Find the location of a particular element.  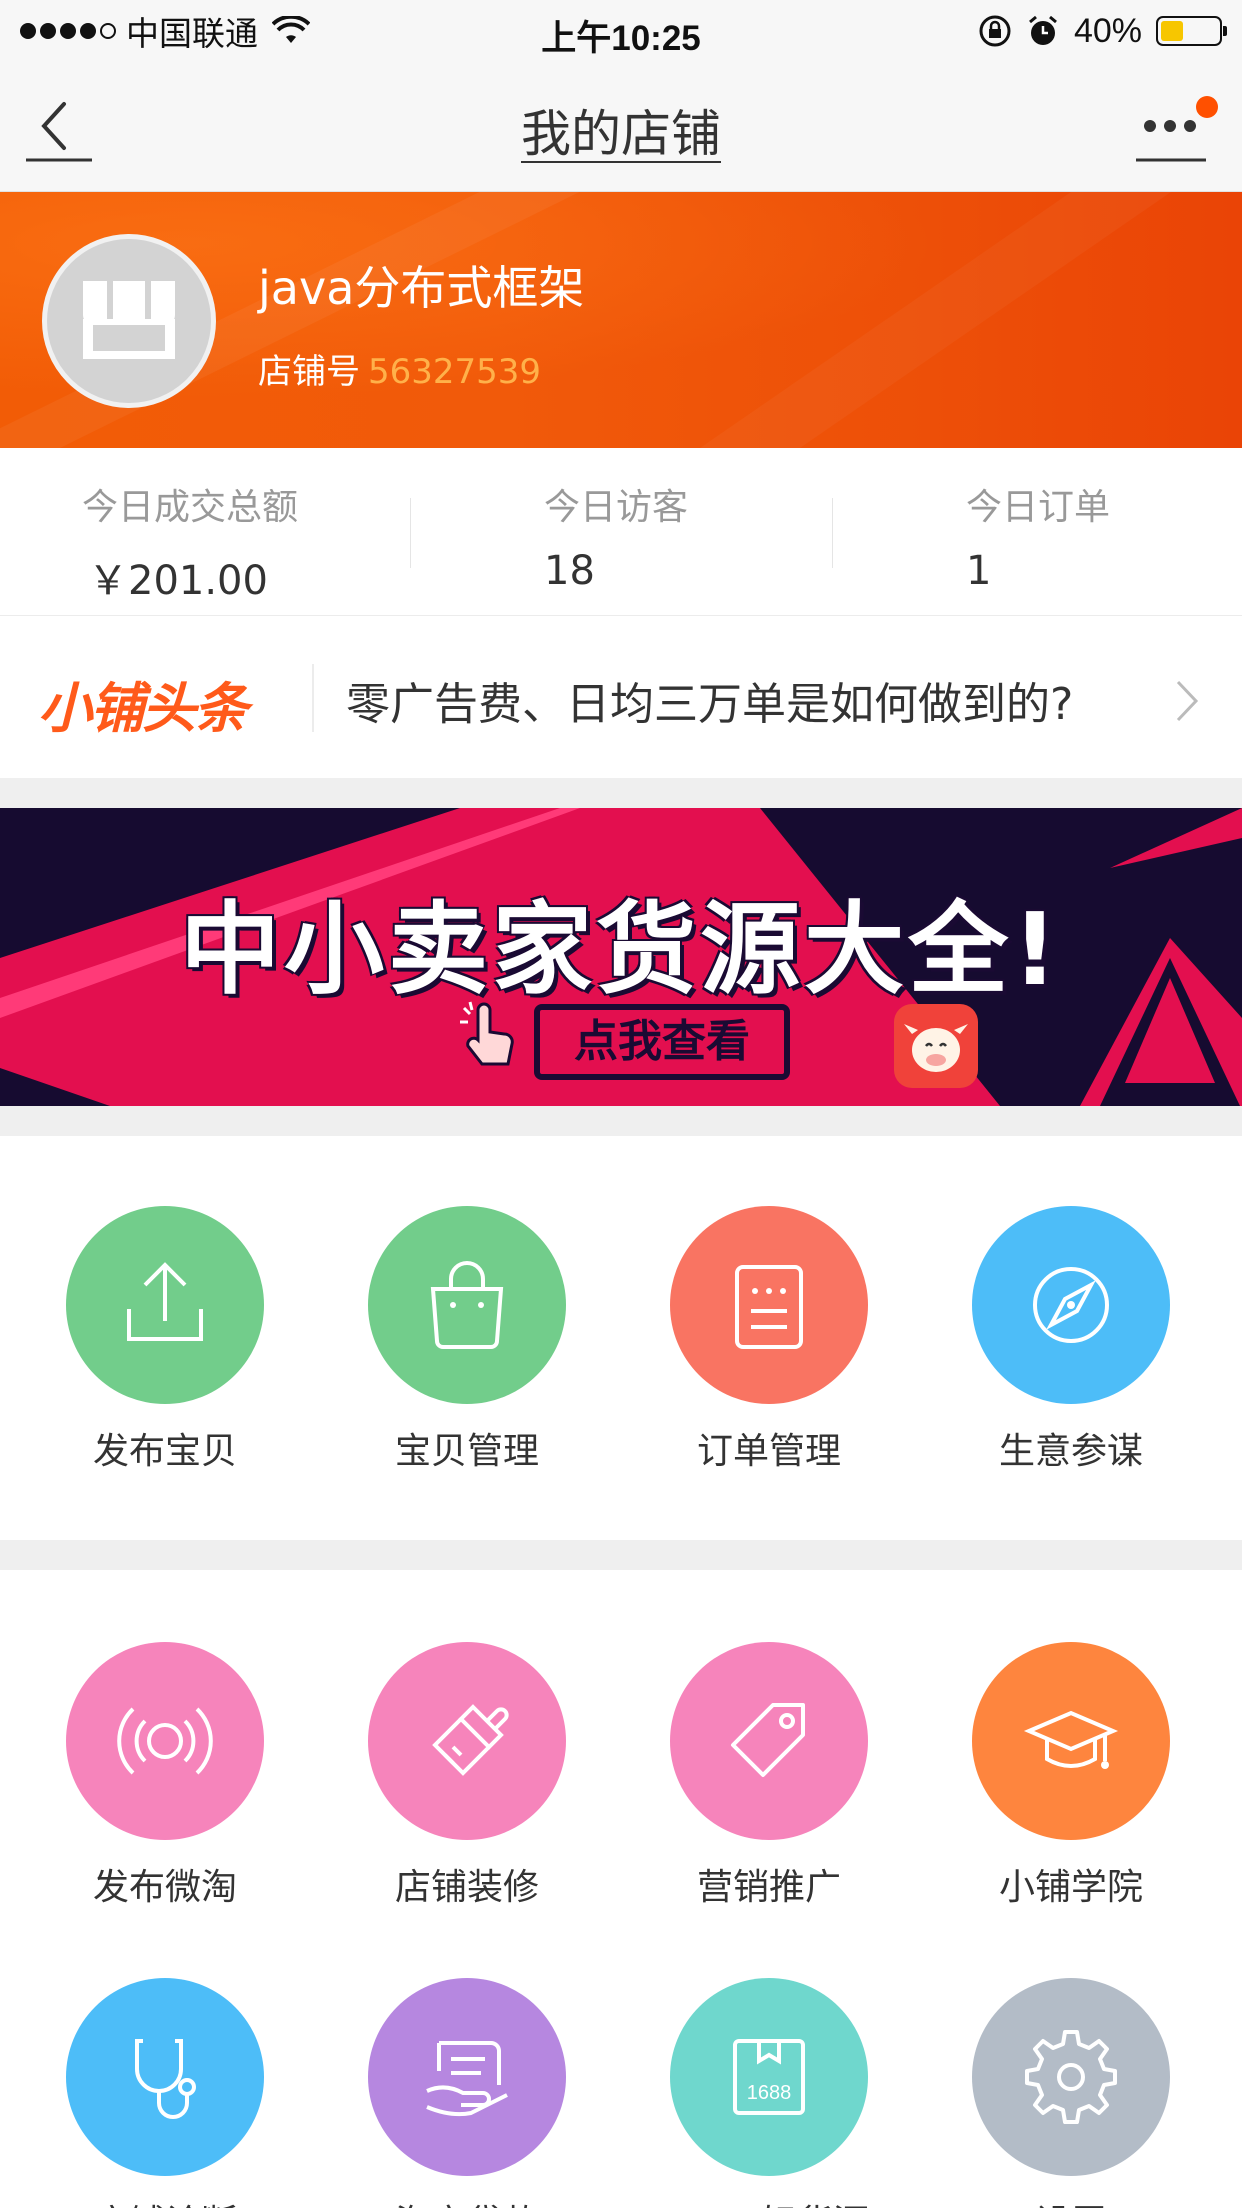

tool-label: 1688好货源 is located at coordinates (769, 2201).